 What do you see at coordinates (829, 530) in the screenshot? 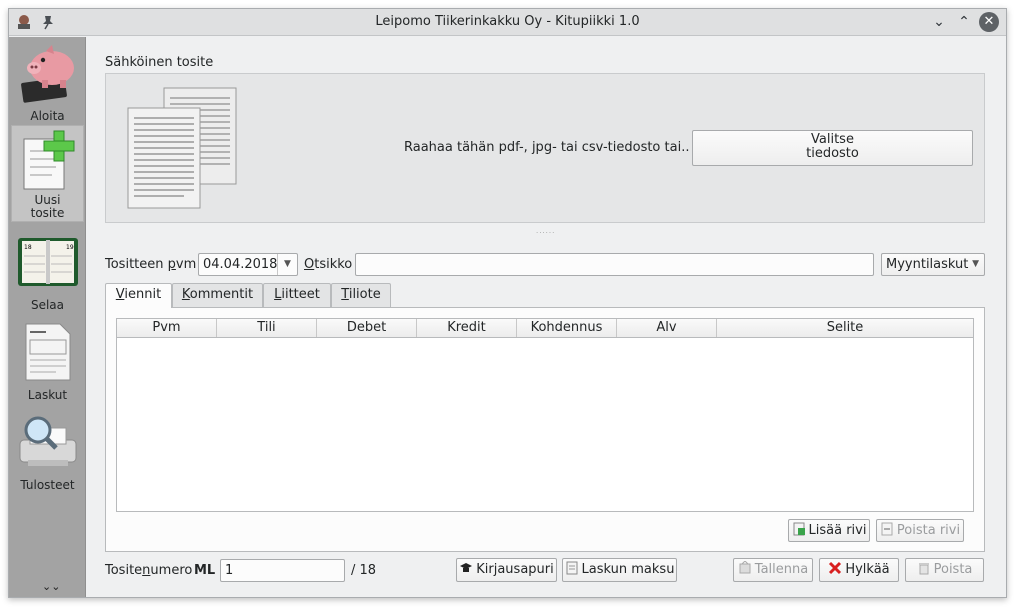
I see `add-row-button: Lisää rivi` at bounding box center [829, 530].